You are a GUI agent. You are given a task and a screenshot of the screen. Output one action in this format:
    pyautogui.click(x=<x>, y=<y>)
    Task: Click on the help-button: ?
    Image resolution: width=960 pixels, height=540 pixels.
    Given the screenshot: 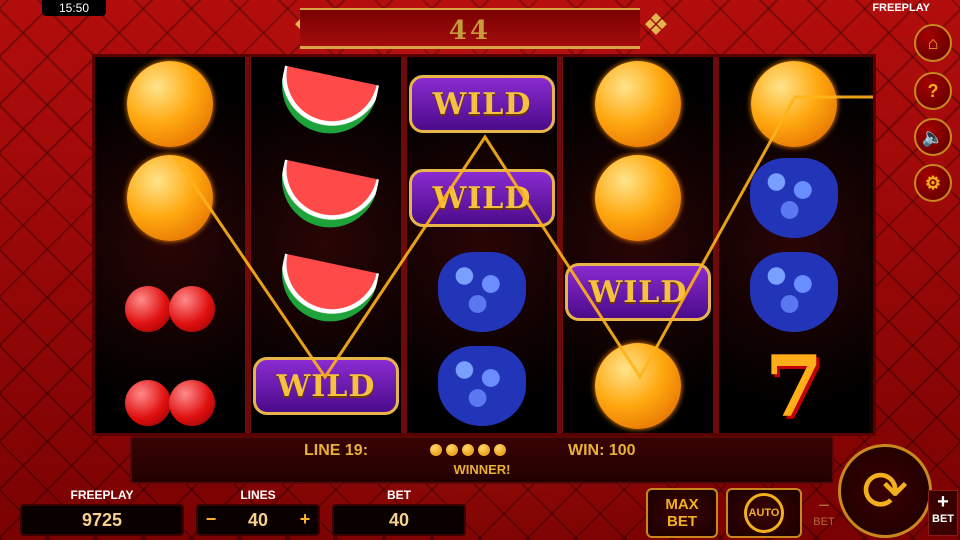 What is the action you would take?
    pyautogui.click(x=933, y=91)
    